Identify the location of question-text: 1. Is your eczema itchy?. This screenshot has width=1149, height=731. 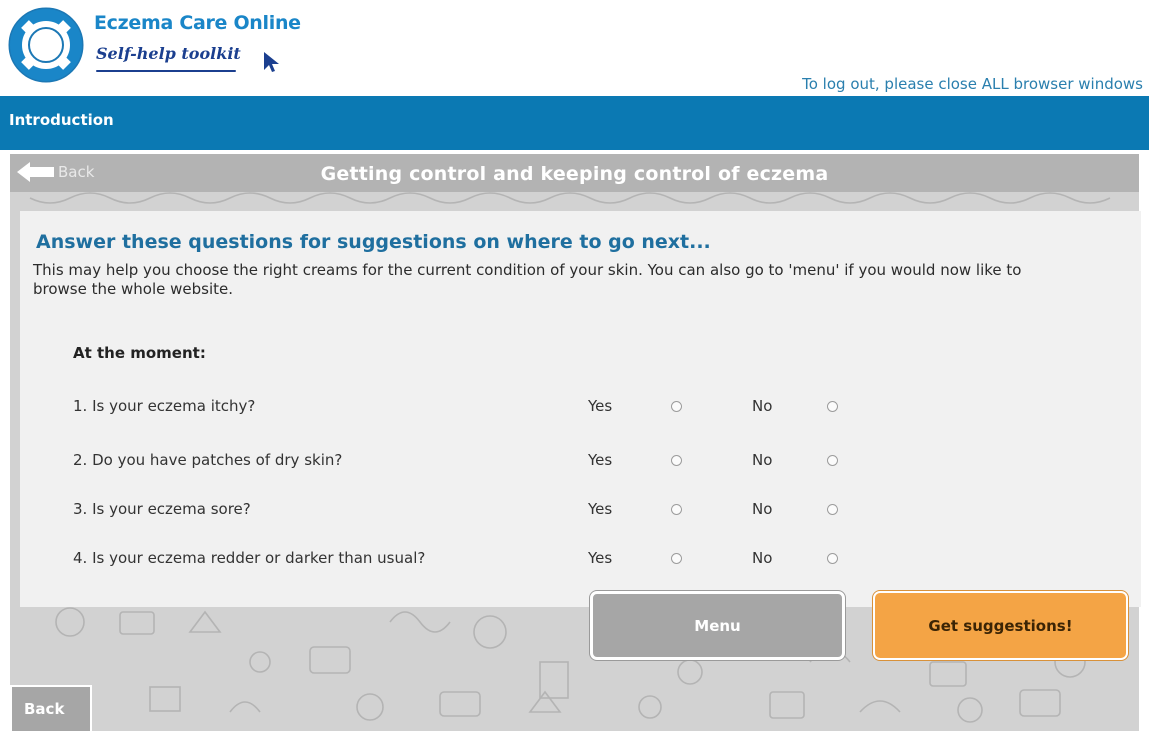
(164, 406).